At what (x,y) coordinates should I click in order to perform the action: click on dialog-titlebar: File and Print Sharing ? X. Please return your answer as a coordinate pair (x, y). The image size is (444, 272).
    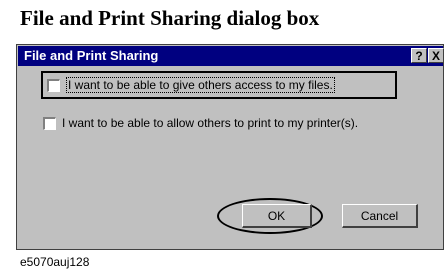
    Looking at the image, I should click on (231, 56).